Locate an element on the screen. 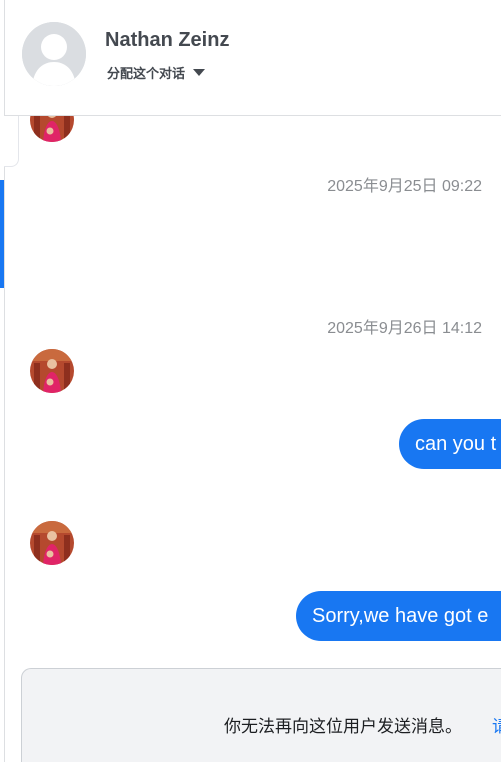  outgoing-message-bubble: can you t is located at coordinates (450, 444).